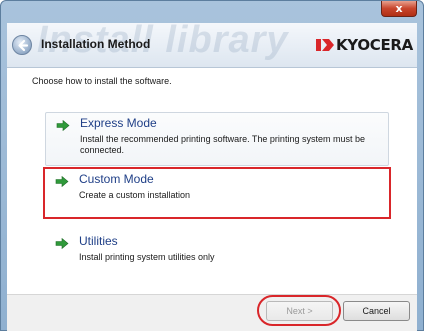  Describe the element at coordinates (96, 44) in the screenshot. I see `page-title: Installation Method` at that location.